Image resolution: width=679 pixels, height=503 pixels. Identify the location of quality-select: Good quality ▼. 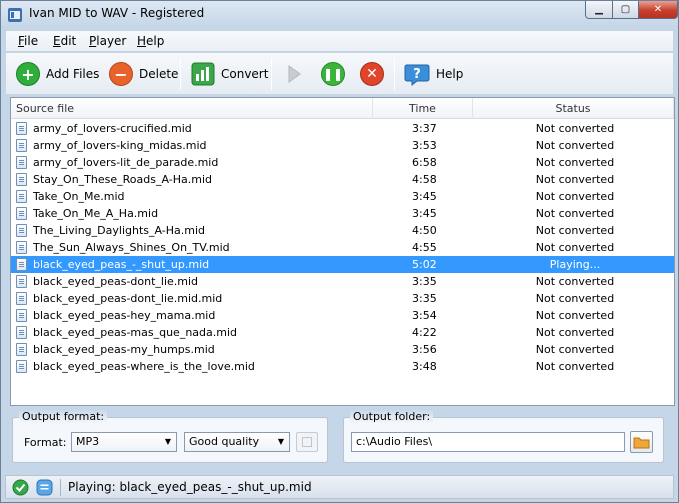
(237, 442).